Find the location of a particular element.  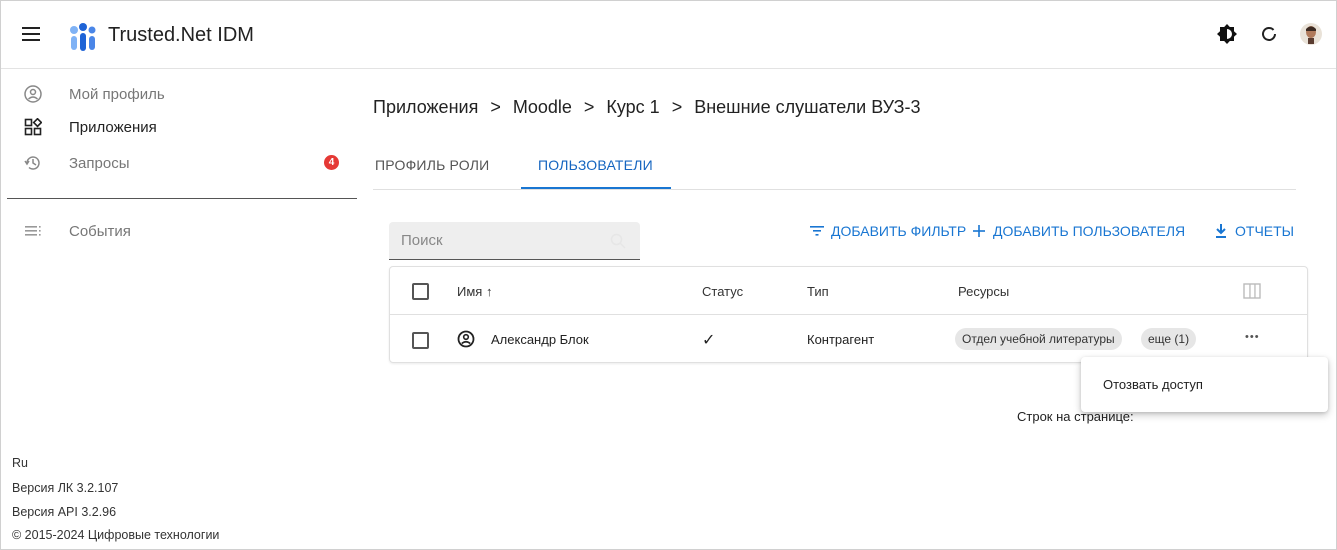

column-header-resources: Ресурсы is located at coordinates (983, 291).